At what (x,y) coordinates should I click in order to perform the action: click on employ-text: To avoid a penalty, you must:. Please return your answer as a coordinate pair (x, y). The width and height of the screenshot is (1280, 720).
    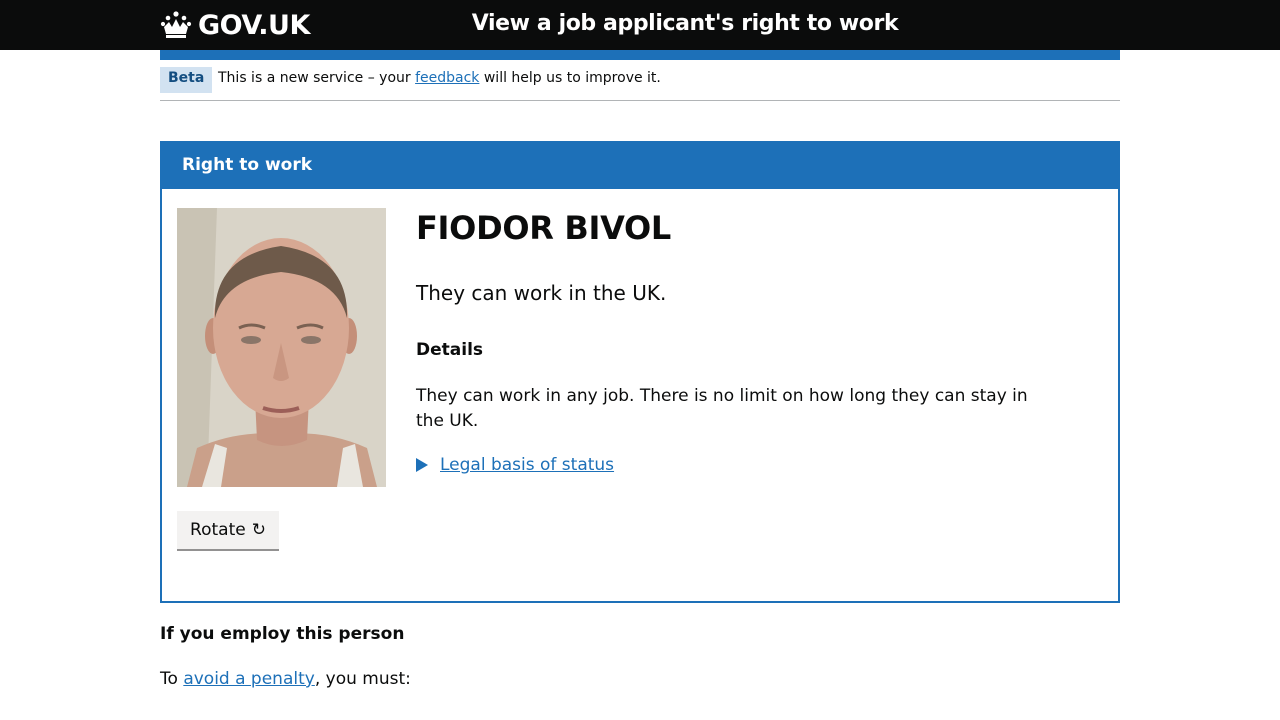
    Looking at the image, I should click on (285, 679).